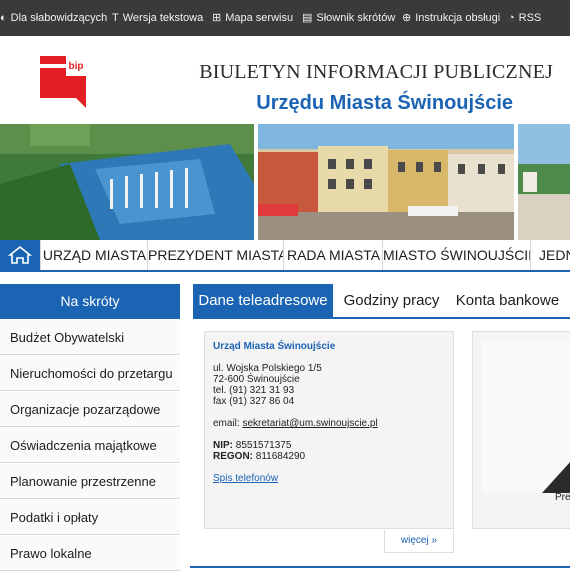  What do you see at coordinates (274, 346) in the screenshot?
I see `office-name: Urząd Miasta Świnoujście` at bounding box center [274, 346].